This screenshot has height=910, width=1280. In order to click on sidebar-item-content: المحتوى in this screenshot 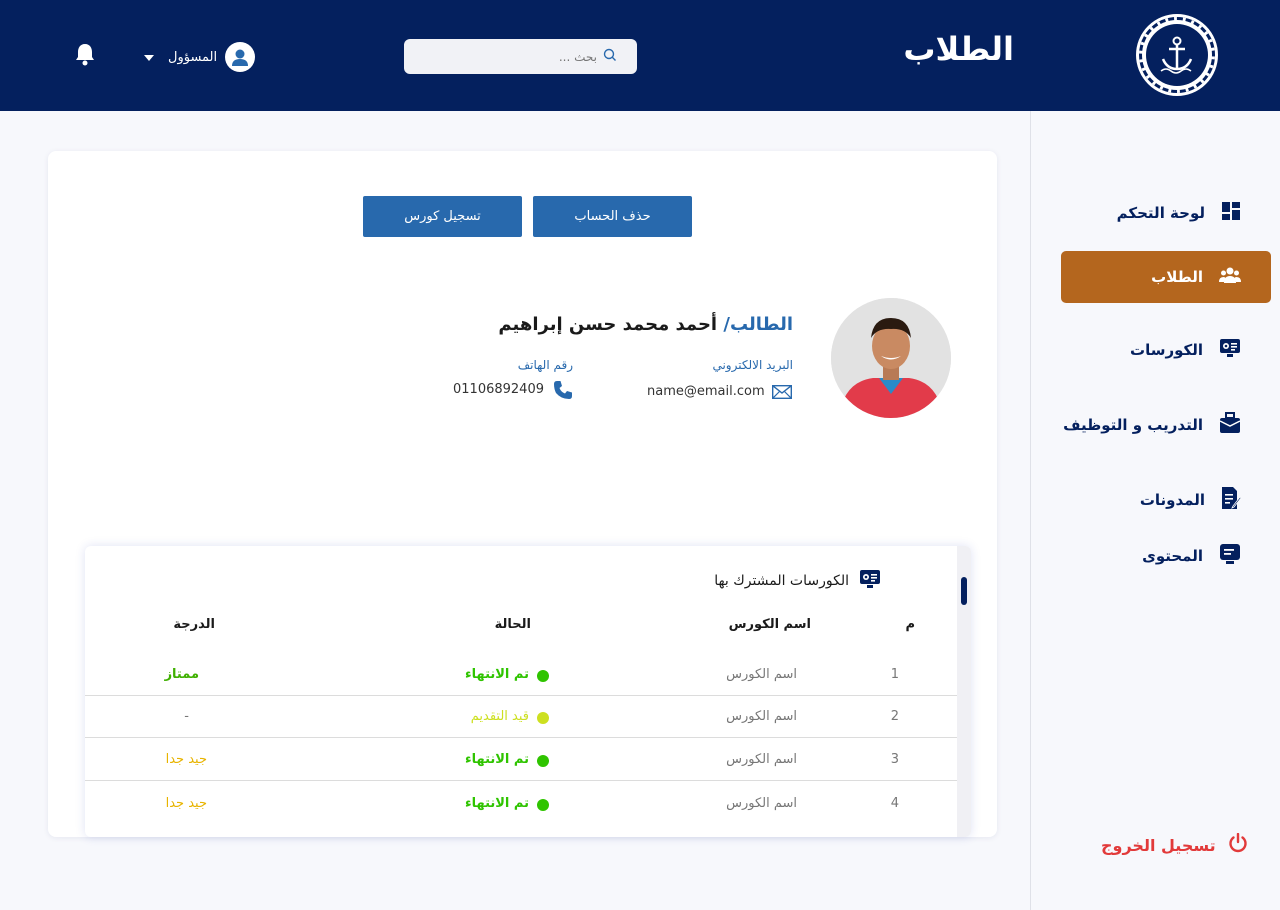, I will do `click(1166, 556)`.